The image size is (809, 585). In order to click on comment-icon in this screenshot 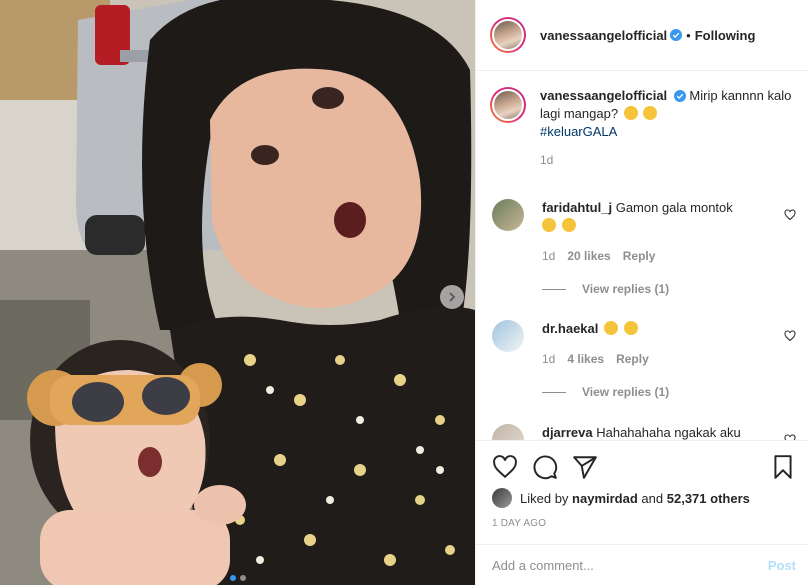, I will do `click(545, 467)`.